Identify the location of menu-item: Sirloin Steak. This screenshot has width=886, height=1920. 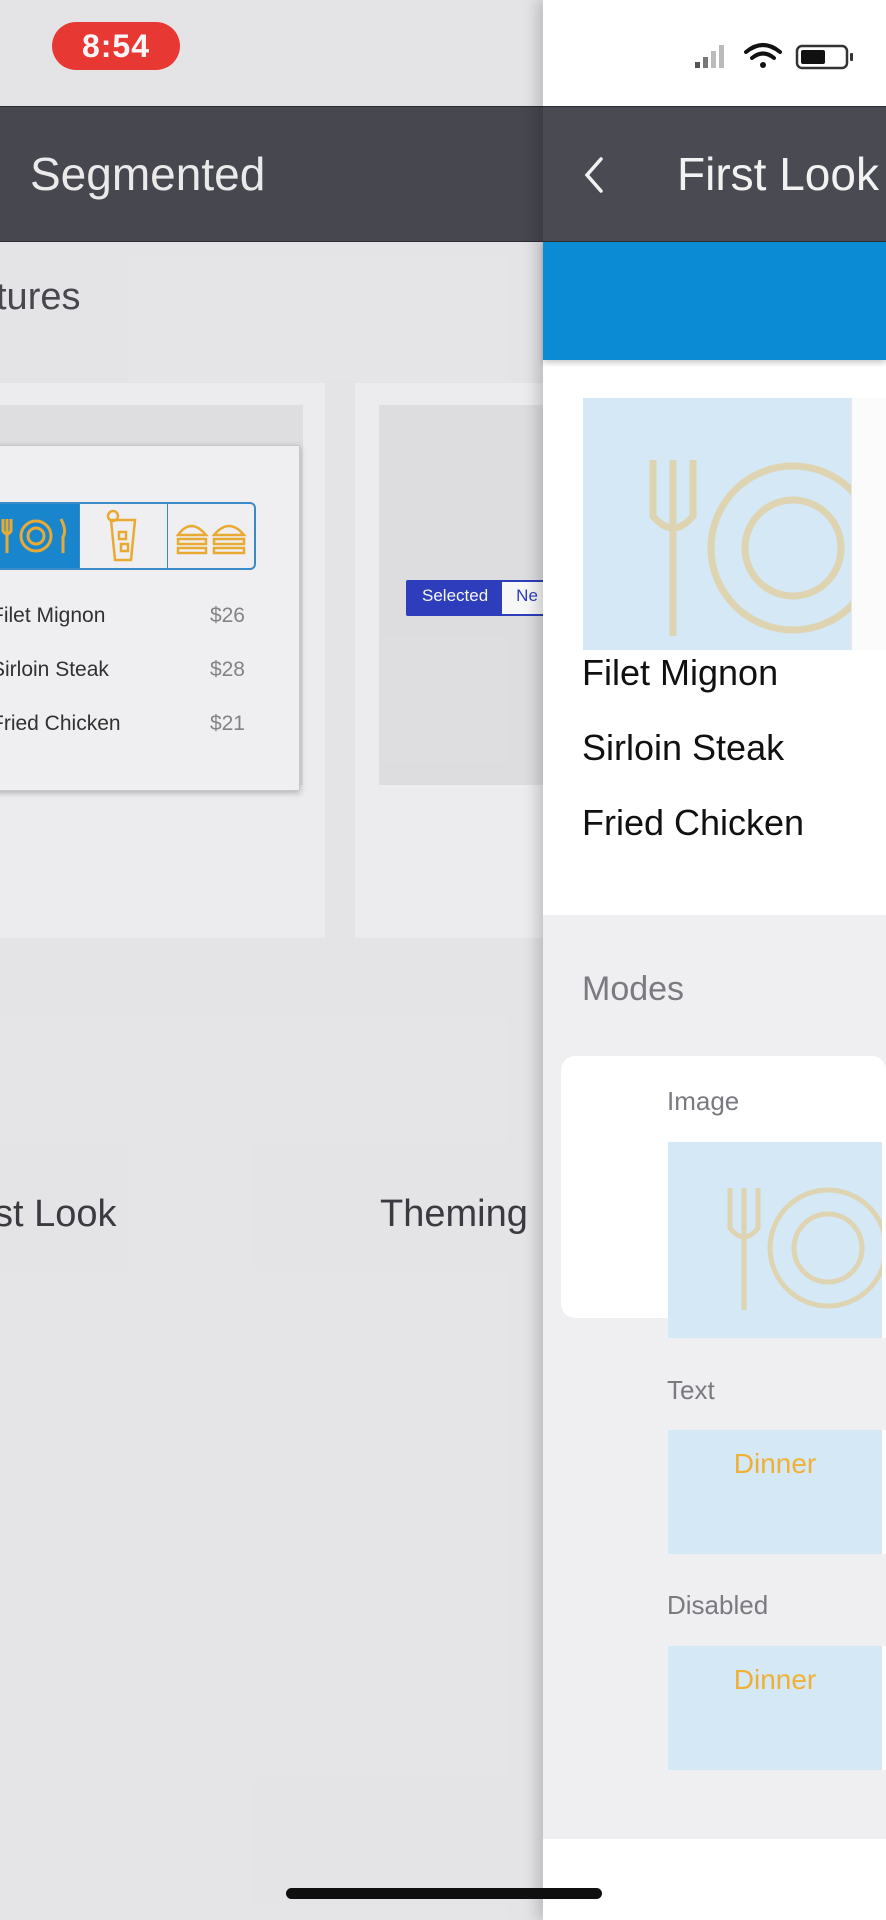
(683, 747).